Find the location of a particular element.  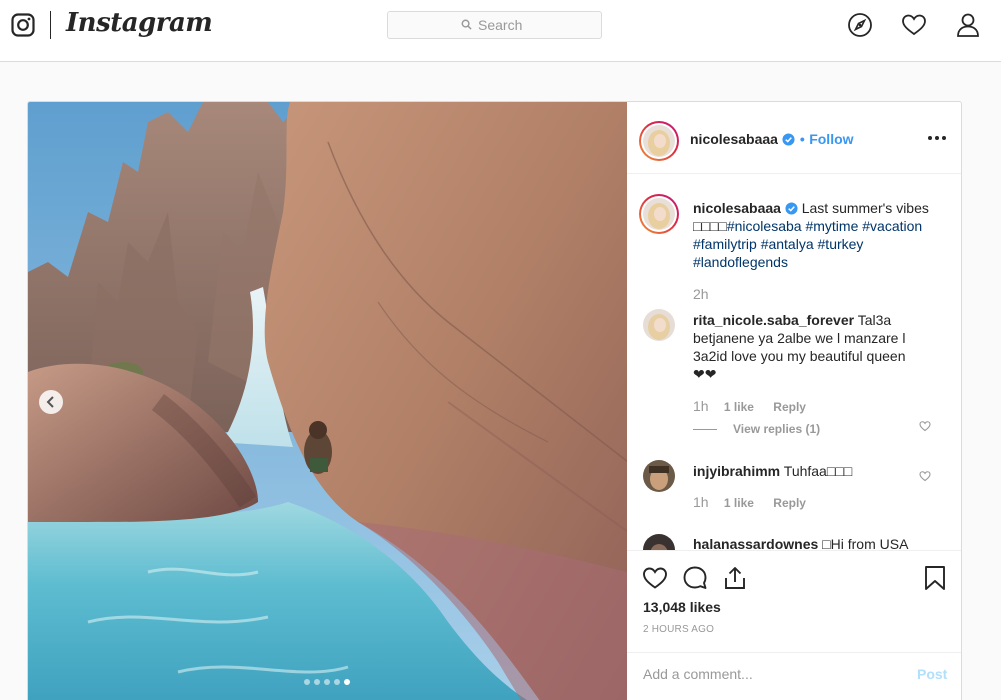

view-replies-button: View replies (1) is located at coordinates (756, 429).